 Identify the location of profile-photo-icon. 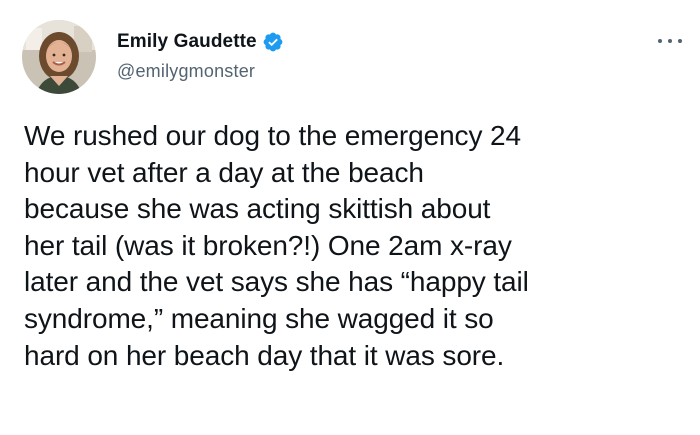
(59, 57).